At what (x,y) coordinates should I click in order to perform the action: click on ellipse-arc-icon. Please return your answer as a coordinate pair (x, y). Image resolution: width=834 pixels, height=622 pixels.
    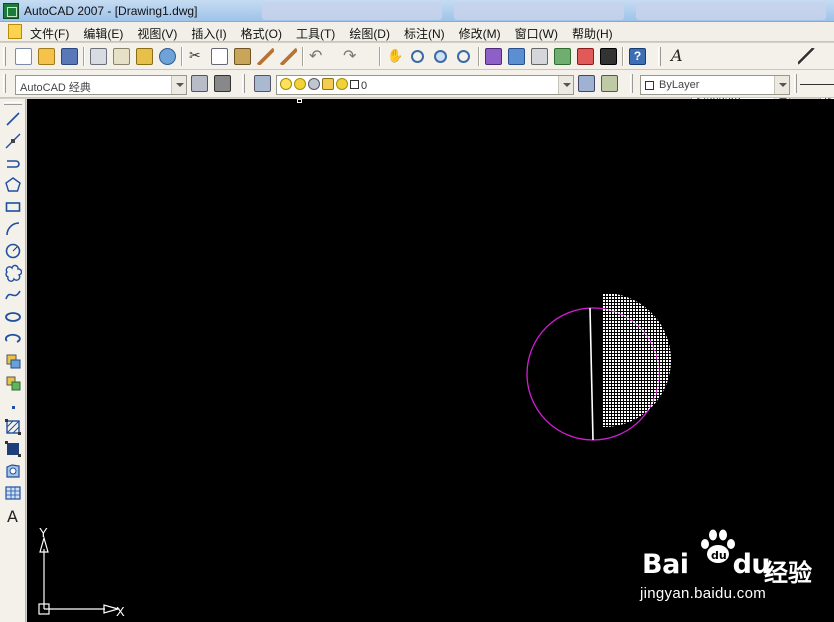
    Looking at the image, I should click on (13, 339).